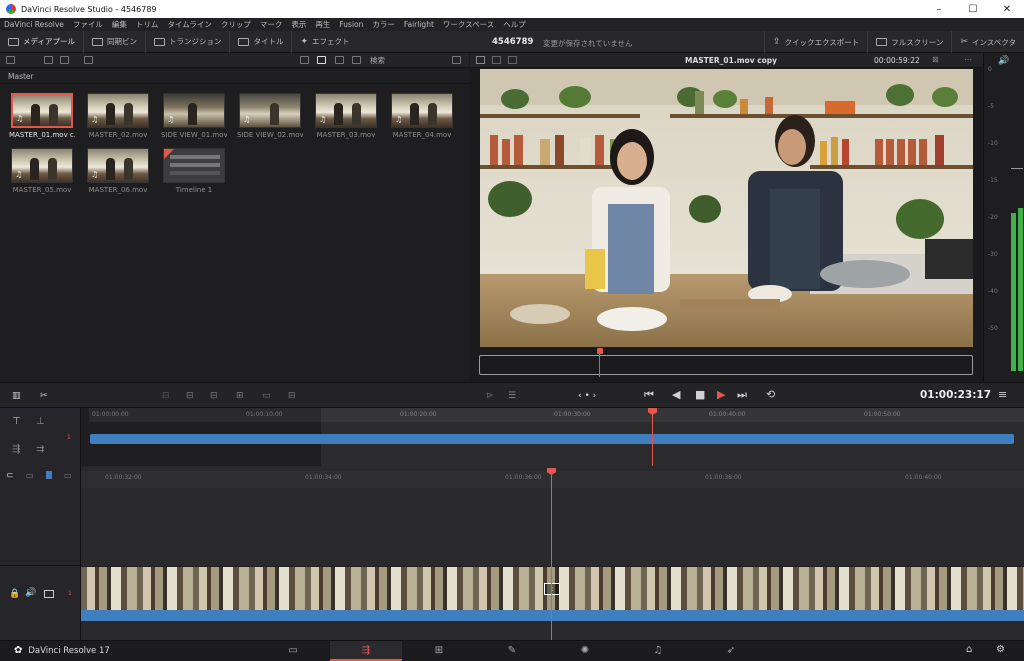 Image resolution: width=1024 pixels, height=661 pixels. Describe the element at coordinates (64, 60) in the screenshot. I see `import-folder-icon` at that location.